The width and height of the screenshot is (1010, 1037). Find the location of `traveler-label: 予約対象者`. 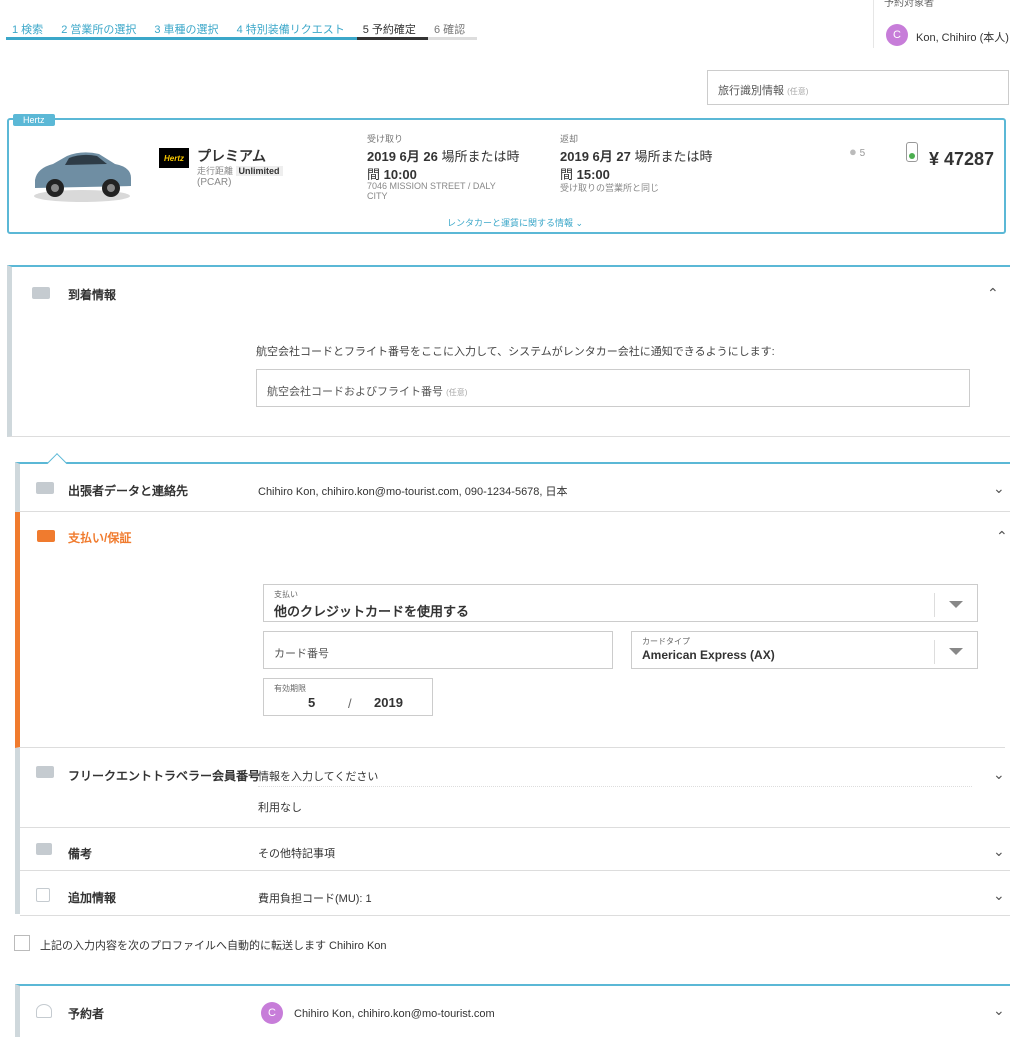

traveler-label: 予約対象者 is located at coordinates (909, 4).